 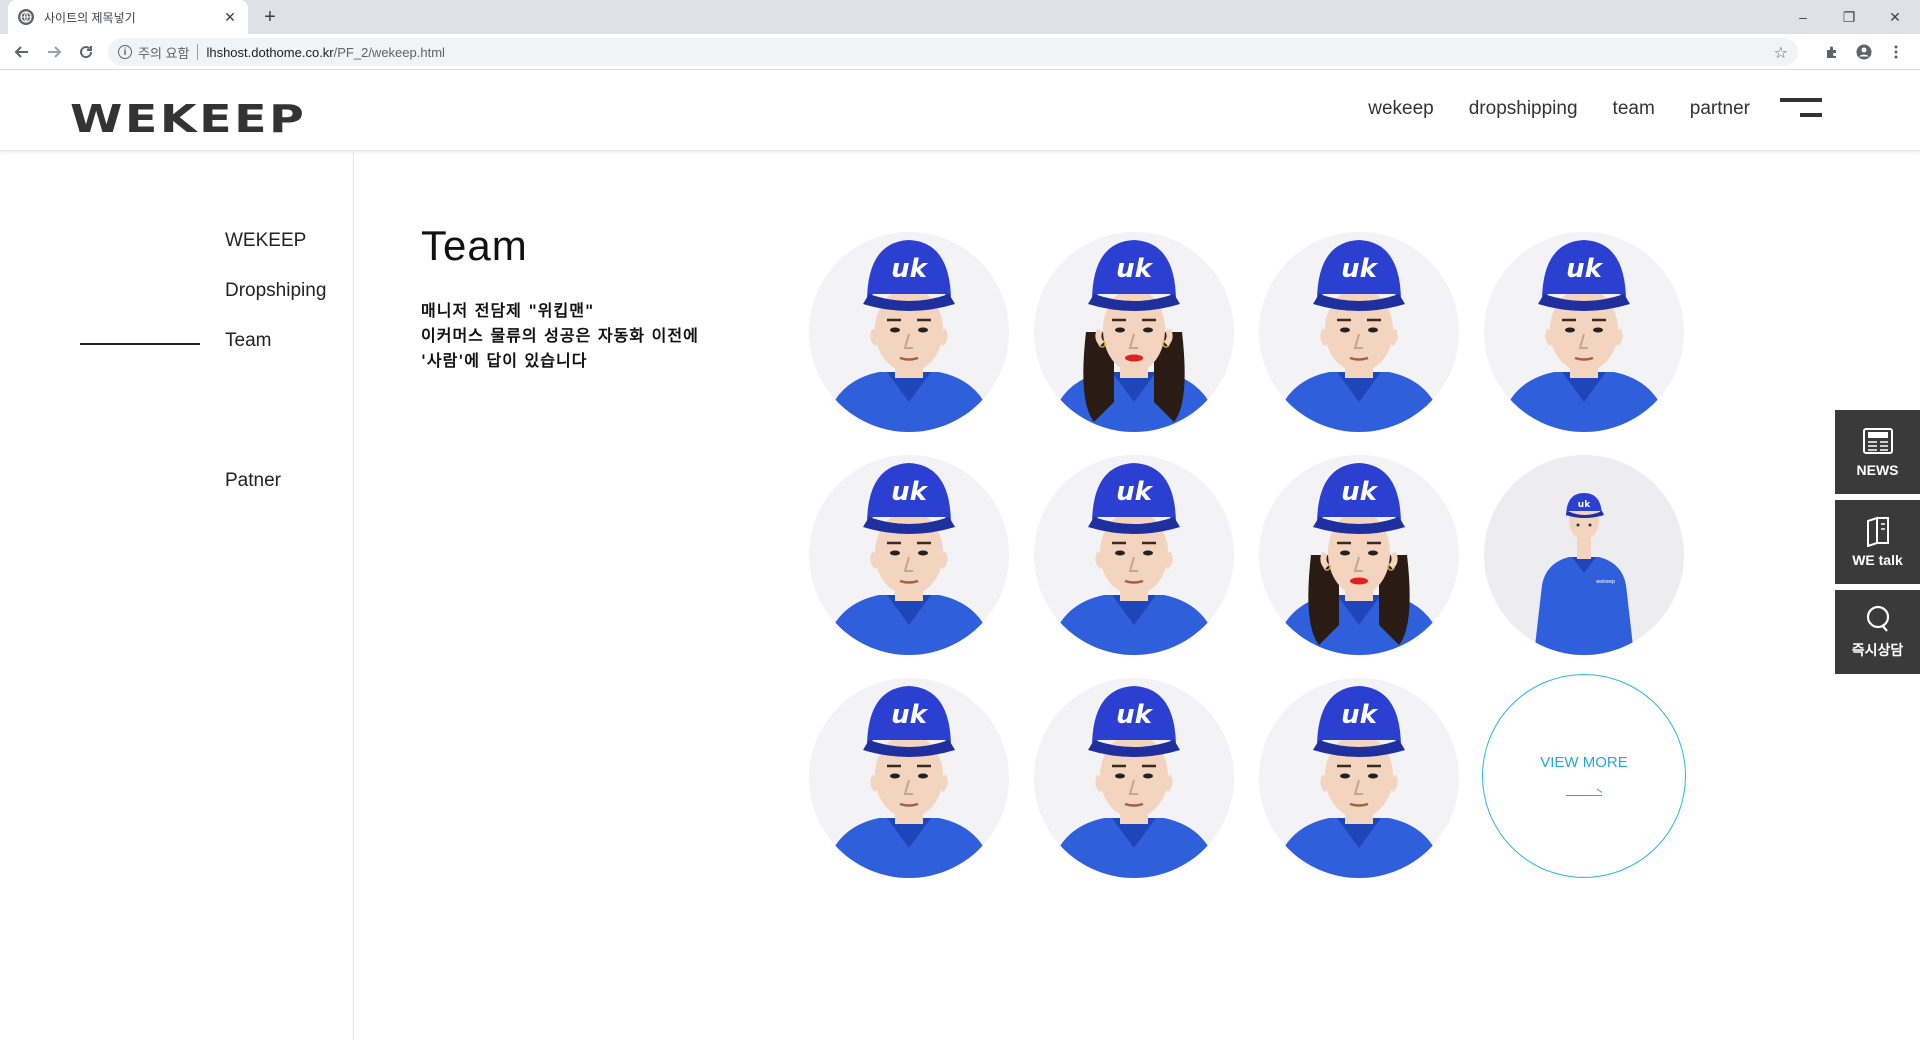 I want to click on nav-dropshipping: dropshipping, so click(x=1523, y=109).